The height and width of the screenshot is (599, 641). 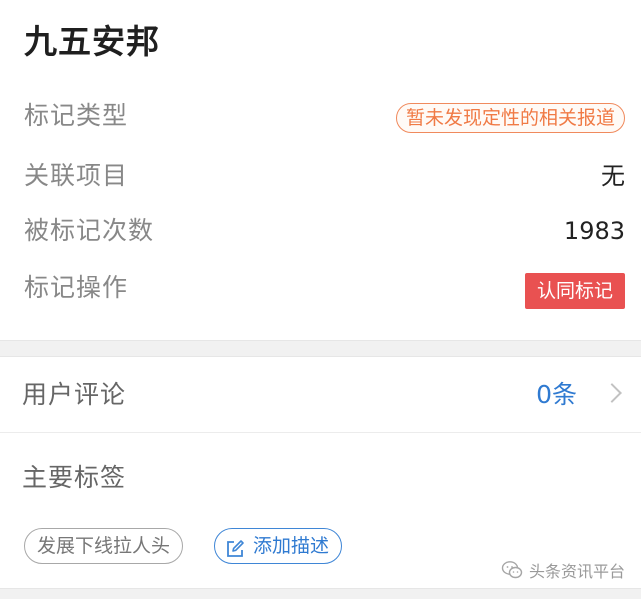 What do you see at coordinates (320, 593) in the screenshot?
I see `bottom-divider` at bounding box center [320, 593].